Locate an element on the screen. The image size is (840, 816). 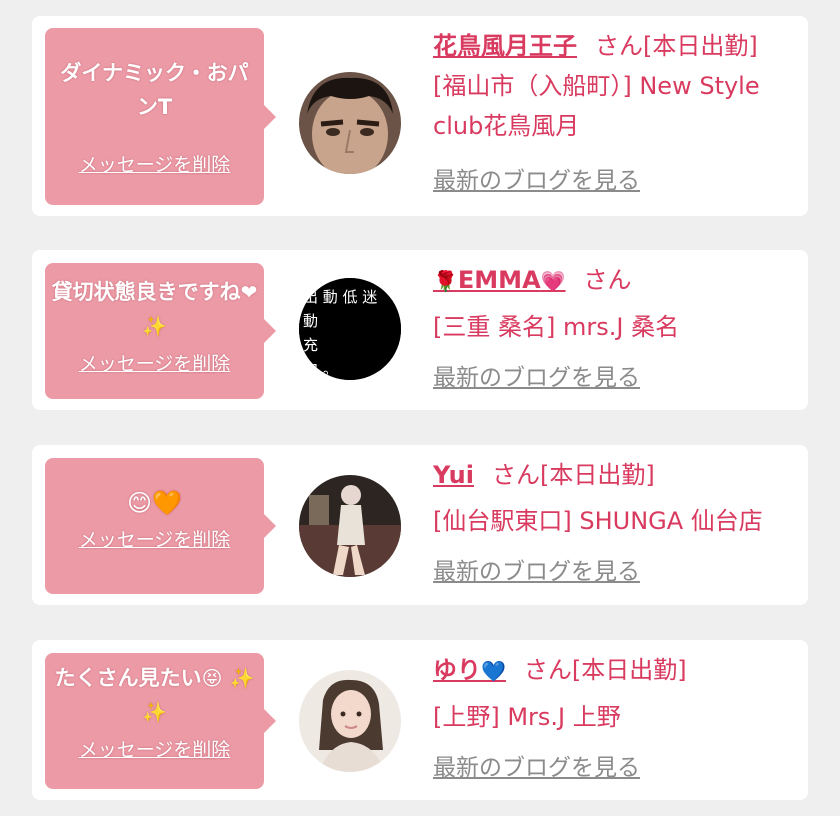
rose-icon: 🌹 is located at coordinates (445, 281).